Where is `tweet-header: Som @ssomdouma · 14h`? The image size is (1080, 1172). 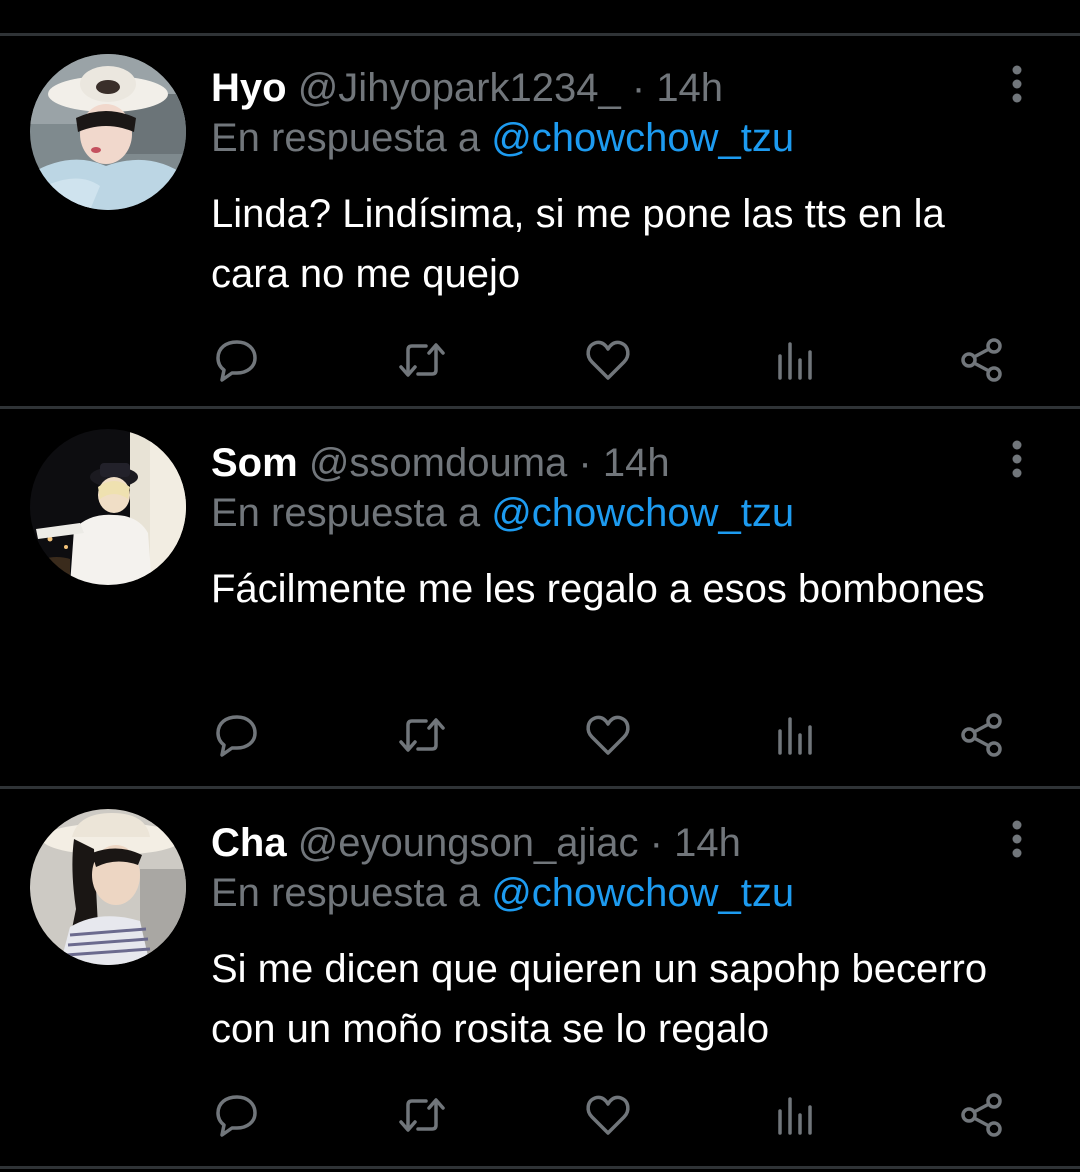
tweet-header: Som @ssomdouma · 14h is located at coordinates (440, 463).